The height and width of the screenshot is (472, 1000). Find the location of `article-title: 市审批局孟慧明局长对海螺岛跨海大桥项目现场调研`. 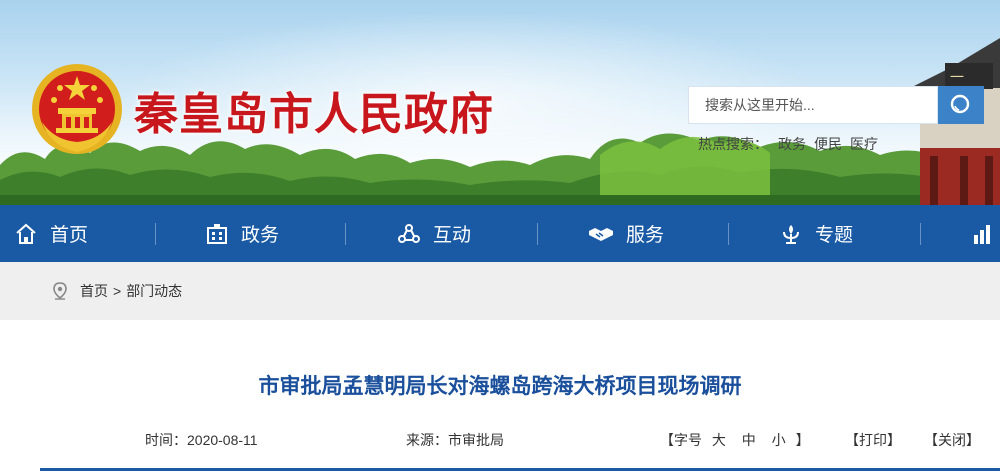

article-title: 市审批局孟慧明局长对海螺岛跨海大桥项目现场调研 is located at coordinates (500, 386).